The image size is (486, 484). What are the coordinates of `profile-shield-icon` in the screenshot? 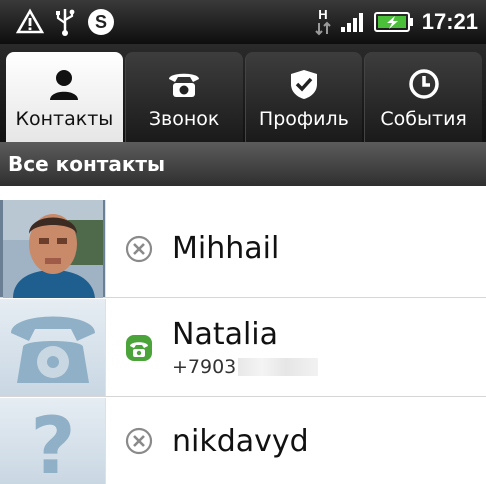 It's located at (304, 84).